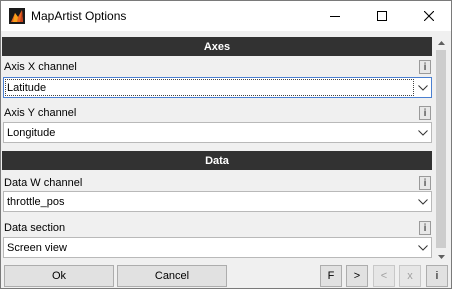 The height and width of the screenshot is (289, 452). I want to click on data-w-value: throttle_pos, so click(36, 202).